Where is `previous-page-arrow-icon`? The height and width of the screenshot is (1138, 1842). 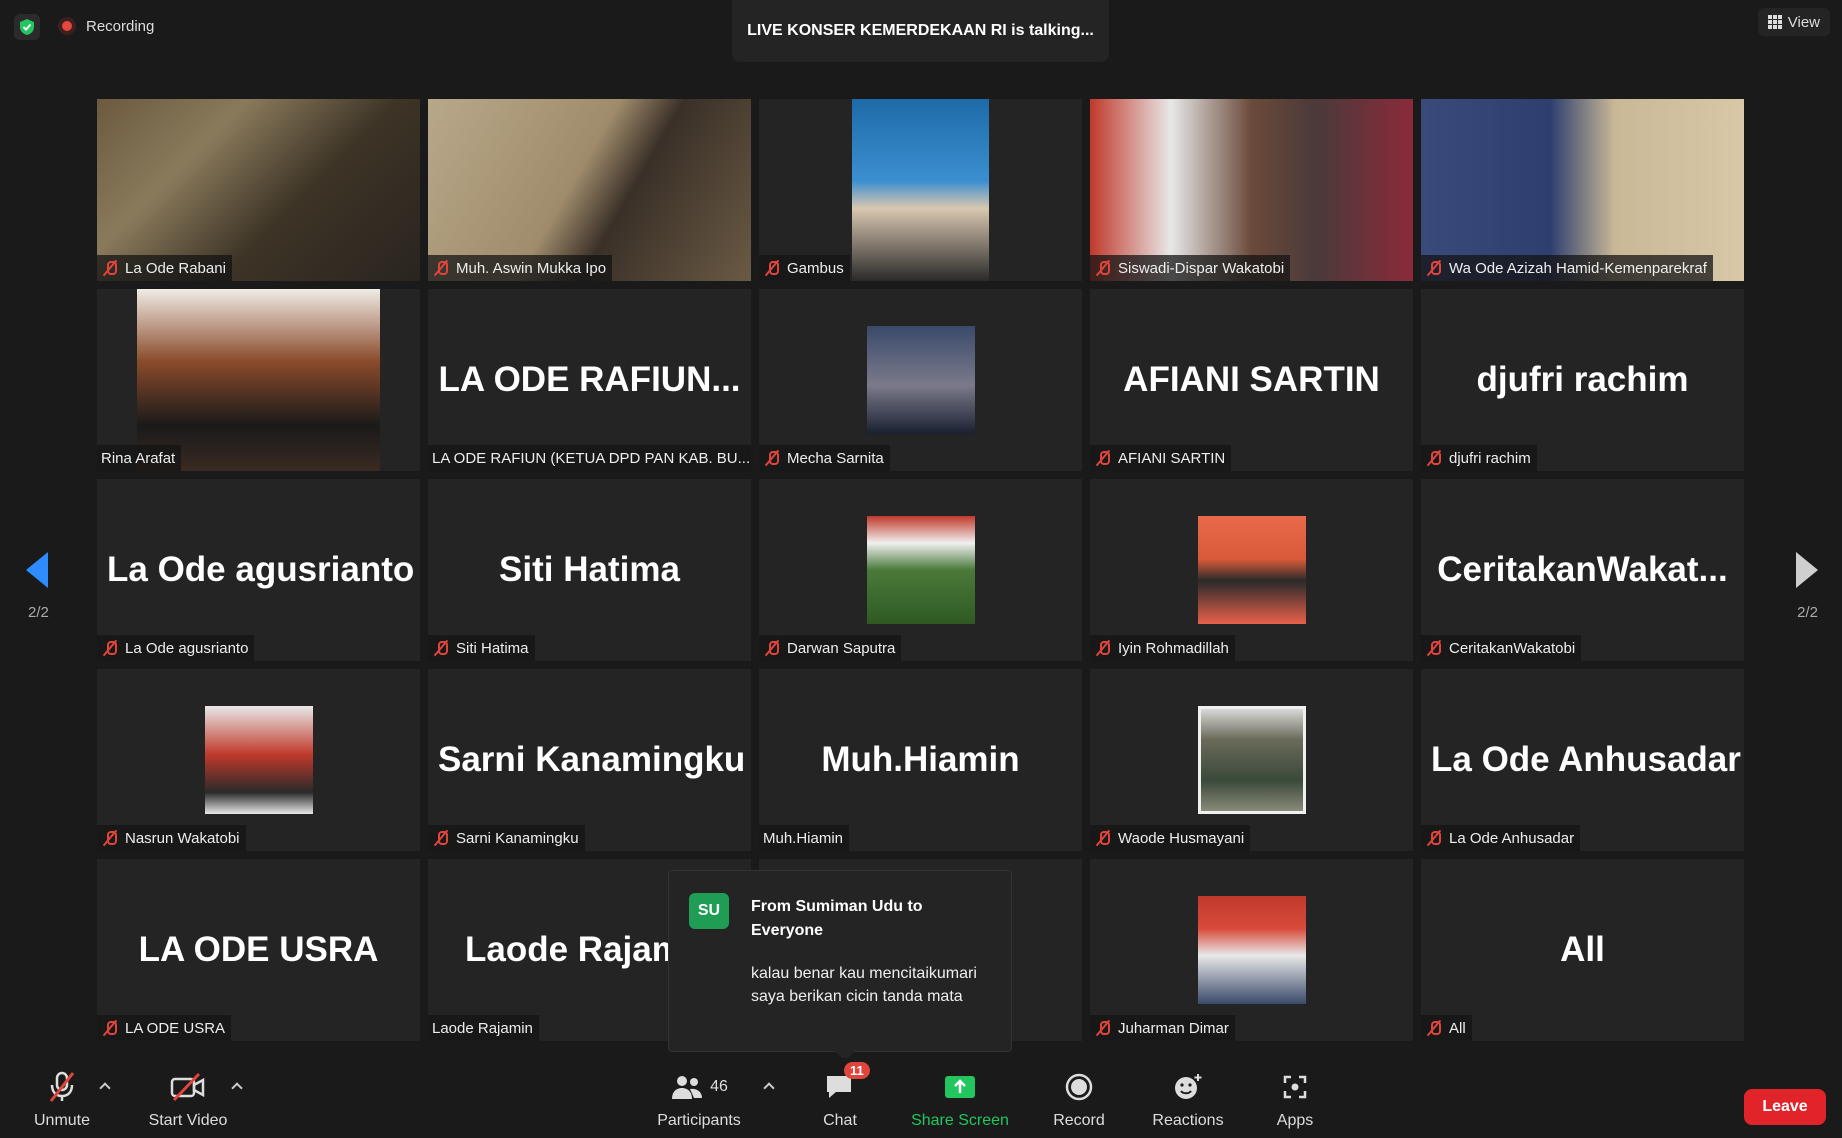
previous-page-arrow-icon is located at coordinates (39, 570).